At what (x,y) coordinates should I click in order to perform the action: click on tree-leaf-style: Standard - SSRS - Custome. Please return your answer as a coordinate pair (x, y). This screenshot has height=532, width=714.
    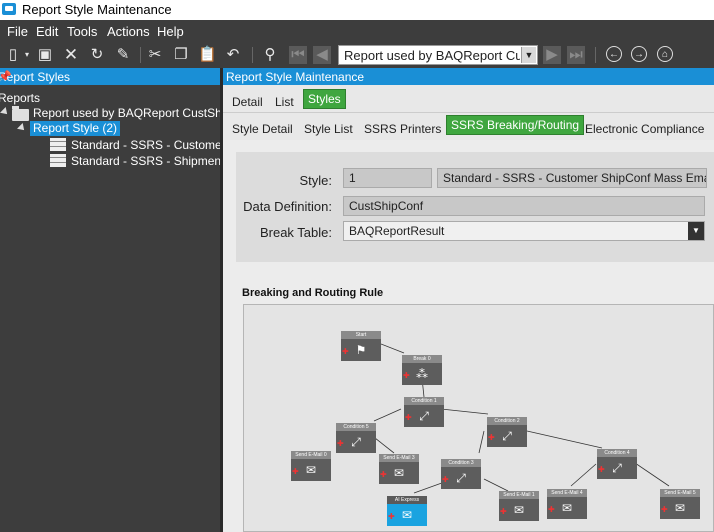
    Looking at the image, I should click on (146, 145).